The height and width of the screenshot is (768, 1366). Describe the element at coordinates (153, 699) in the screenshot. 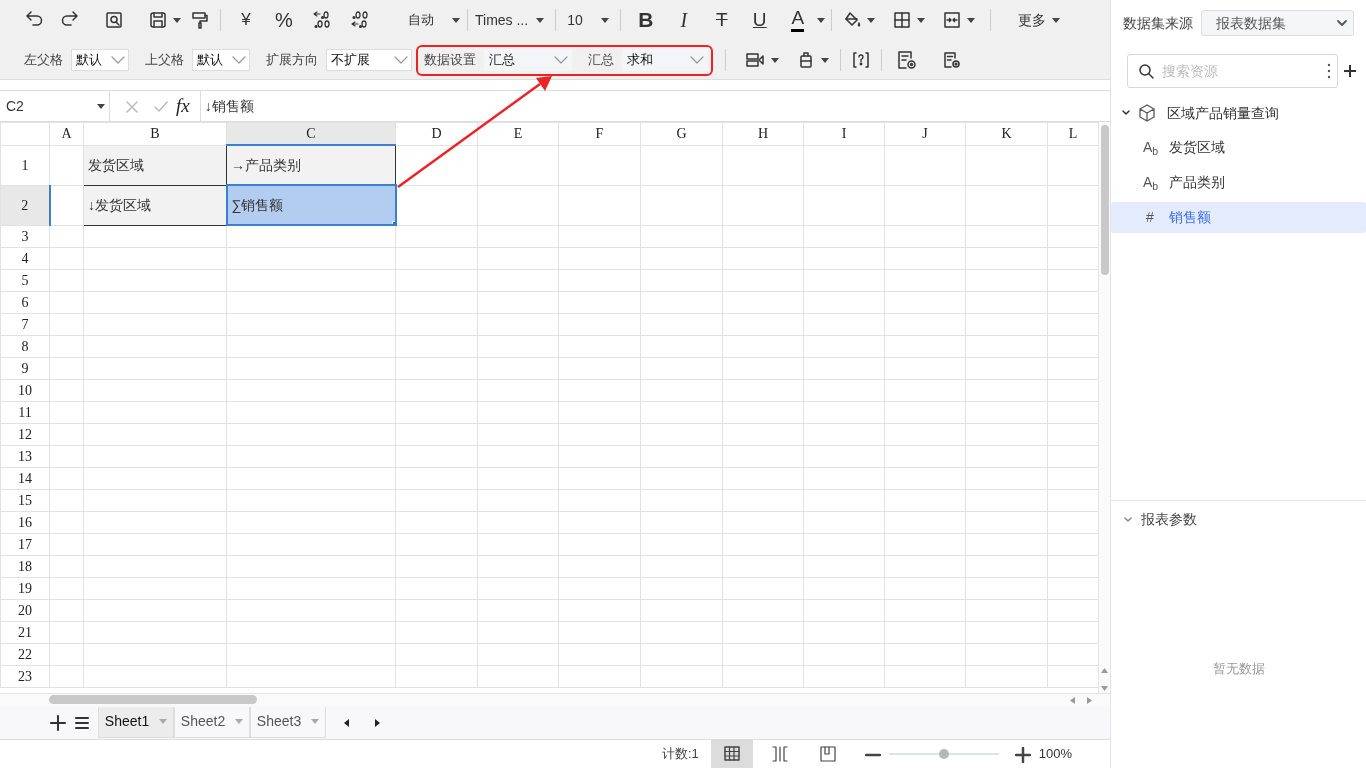

I see `horizontal-scrollbar-thumb` at that location.